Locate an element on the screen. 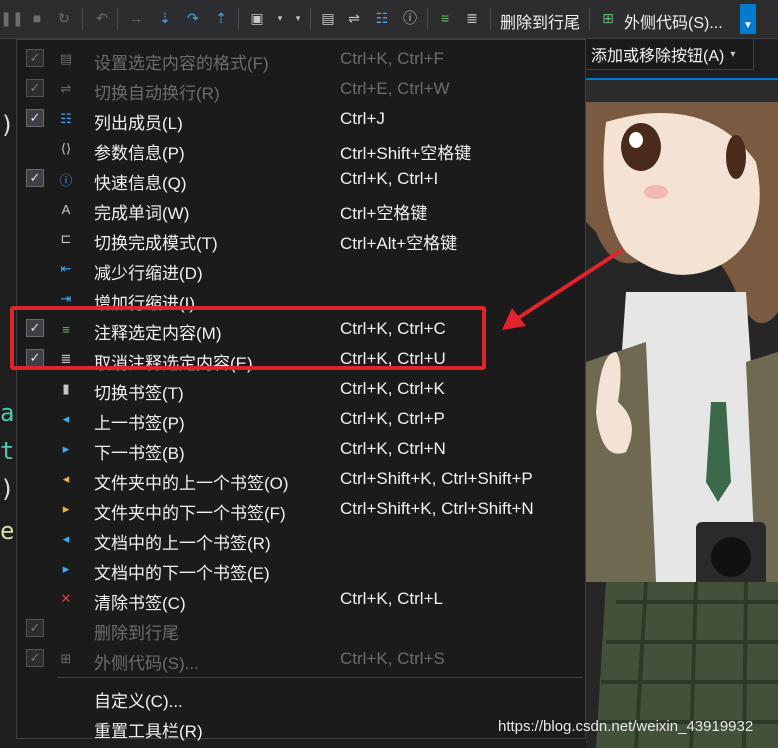 This screenshot has height=748, width=778. code-fragment: a is located at coordinates (7, 413).